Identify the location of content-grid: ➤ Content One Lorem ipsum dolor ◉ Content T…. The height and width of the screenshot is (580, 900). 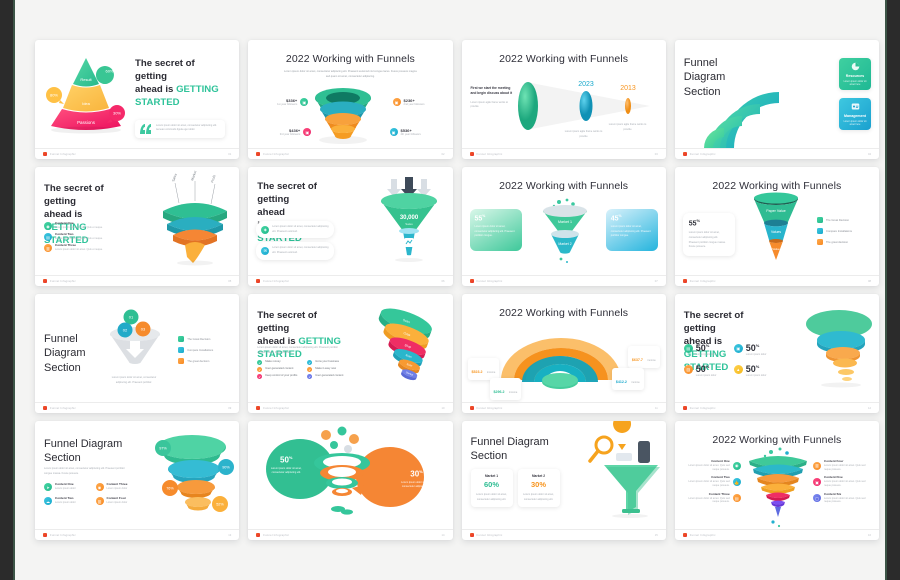
(94, 493).